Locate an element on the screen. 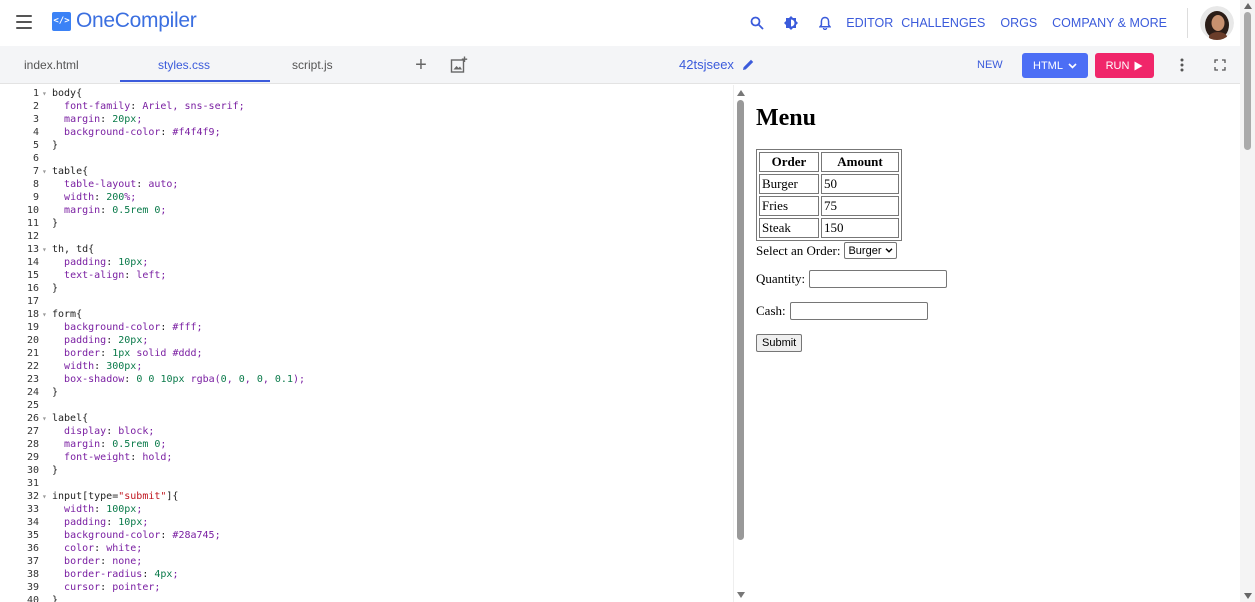  code-line: 38 border-radius: 4px; is located at coordinates (366, 574).